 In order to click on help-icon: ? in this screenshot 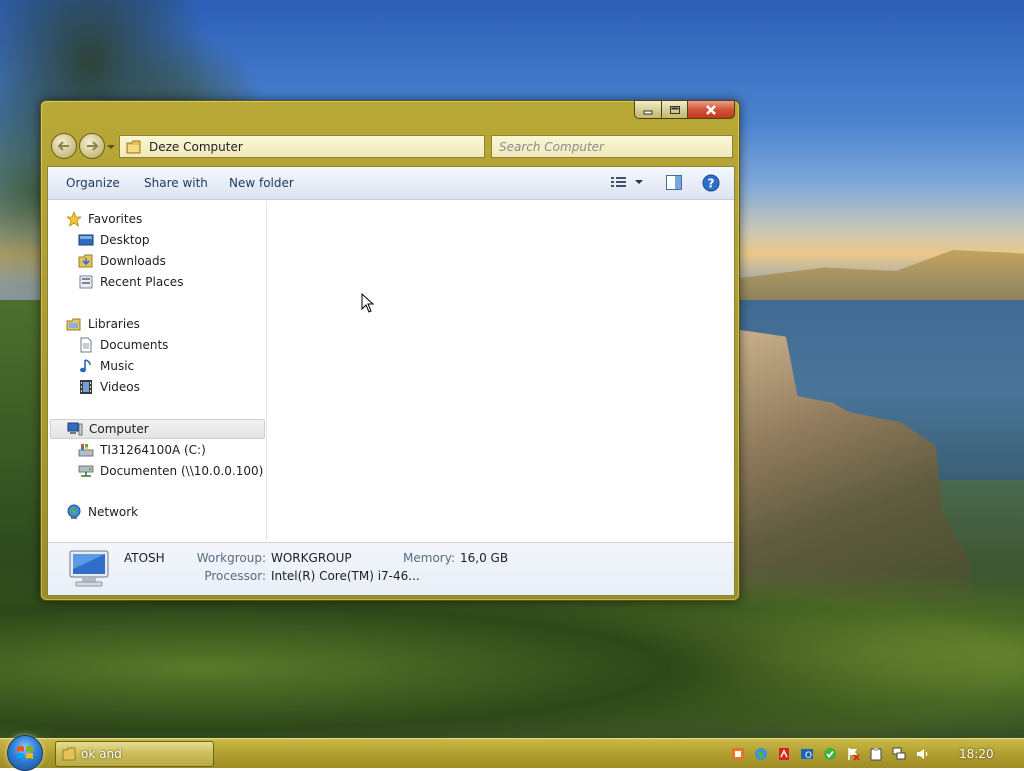, I will do `click(711, 183)`.